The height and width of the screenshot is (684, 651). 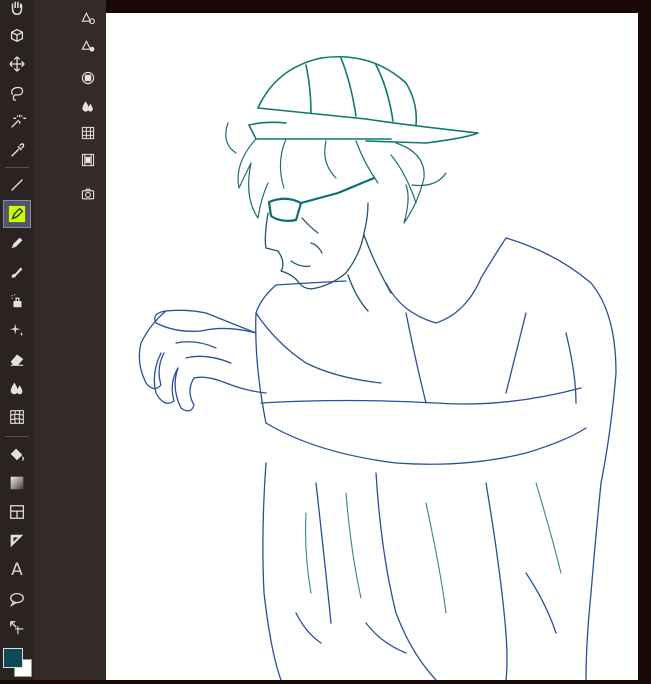 I want to click on magic-wand-icon, so click(x=18, y=121).